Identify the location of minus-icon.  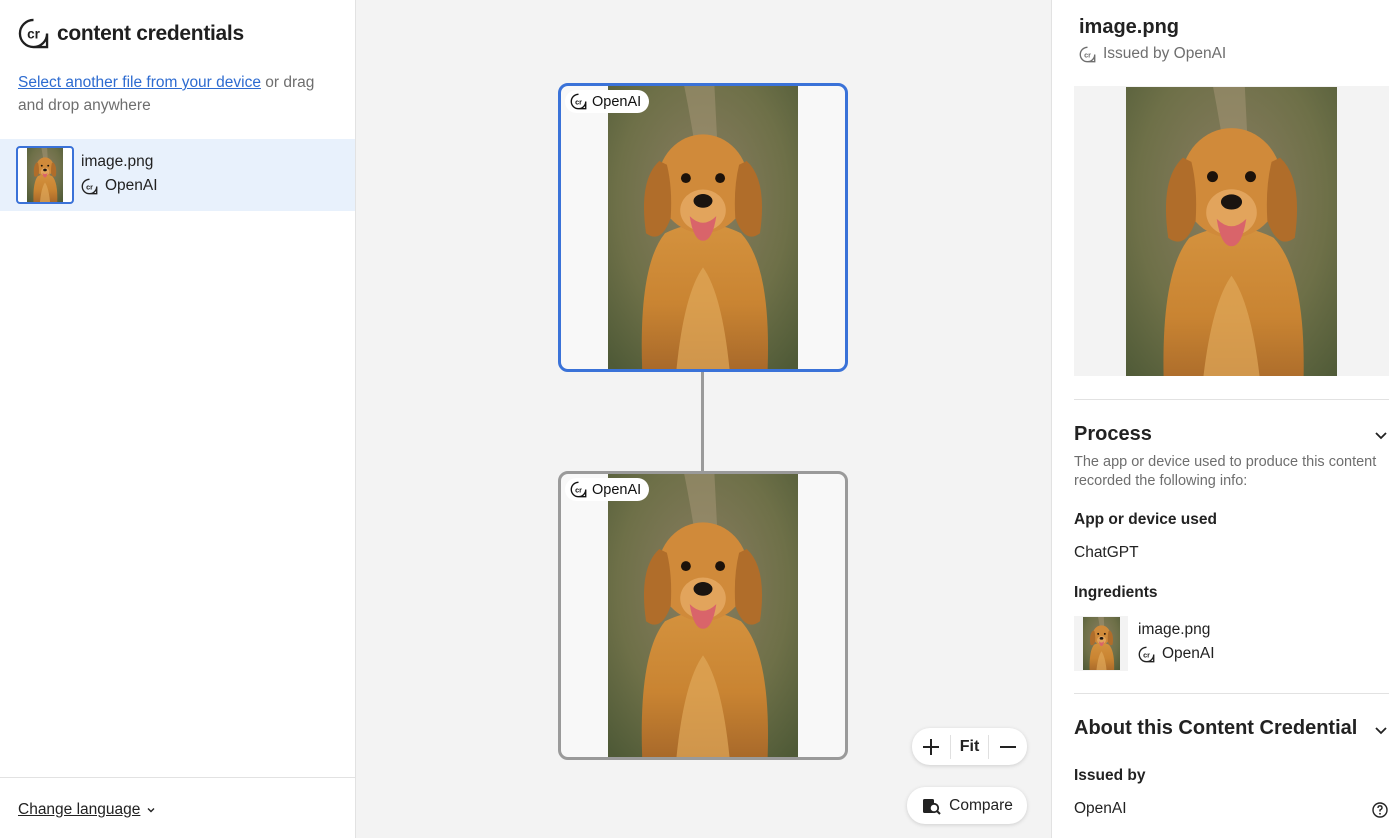
(1008, 746).